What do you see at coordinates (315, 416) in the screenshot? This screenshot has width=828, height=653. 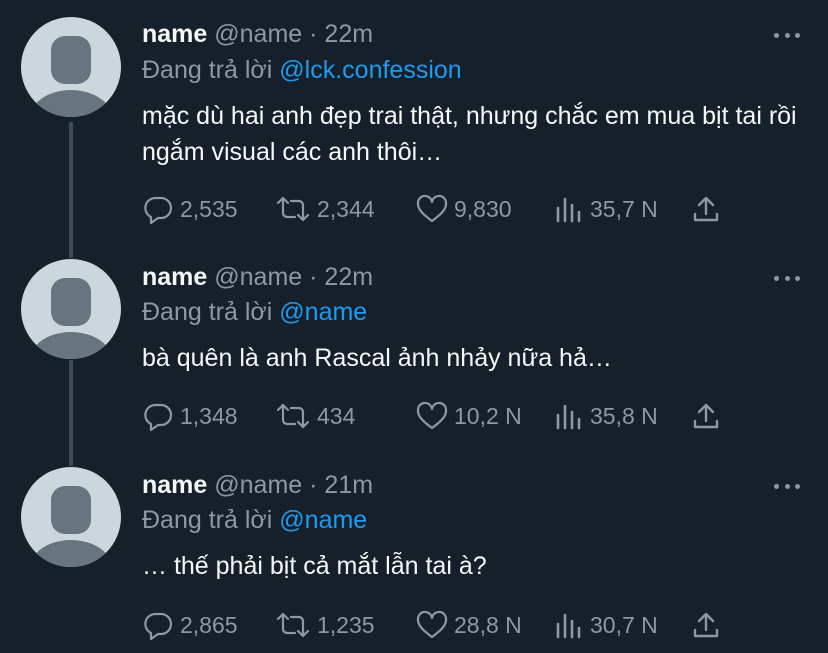 I see `retweet-button: 434` at bounding box center [315, 416].